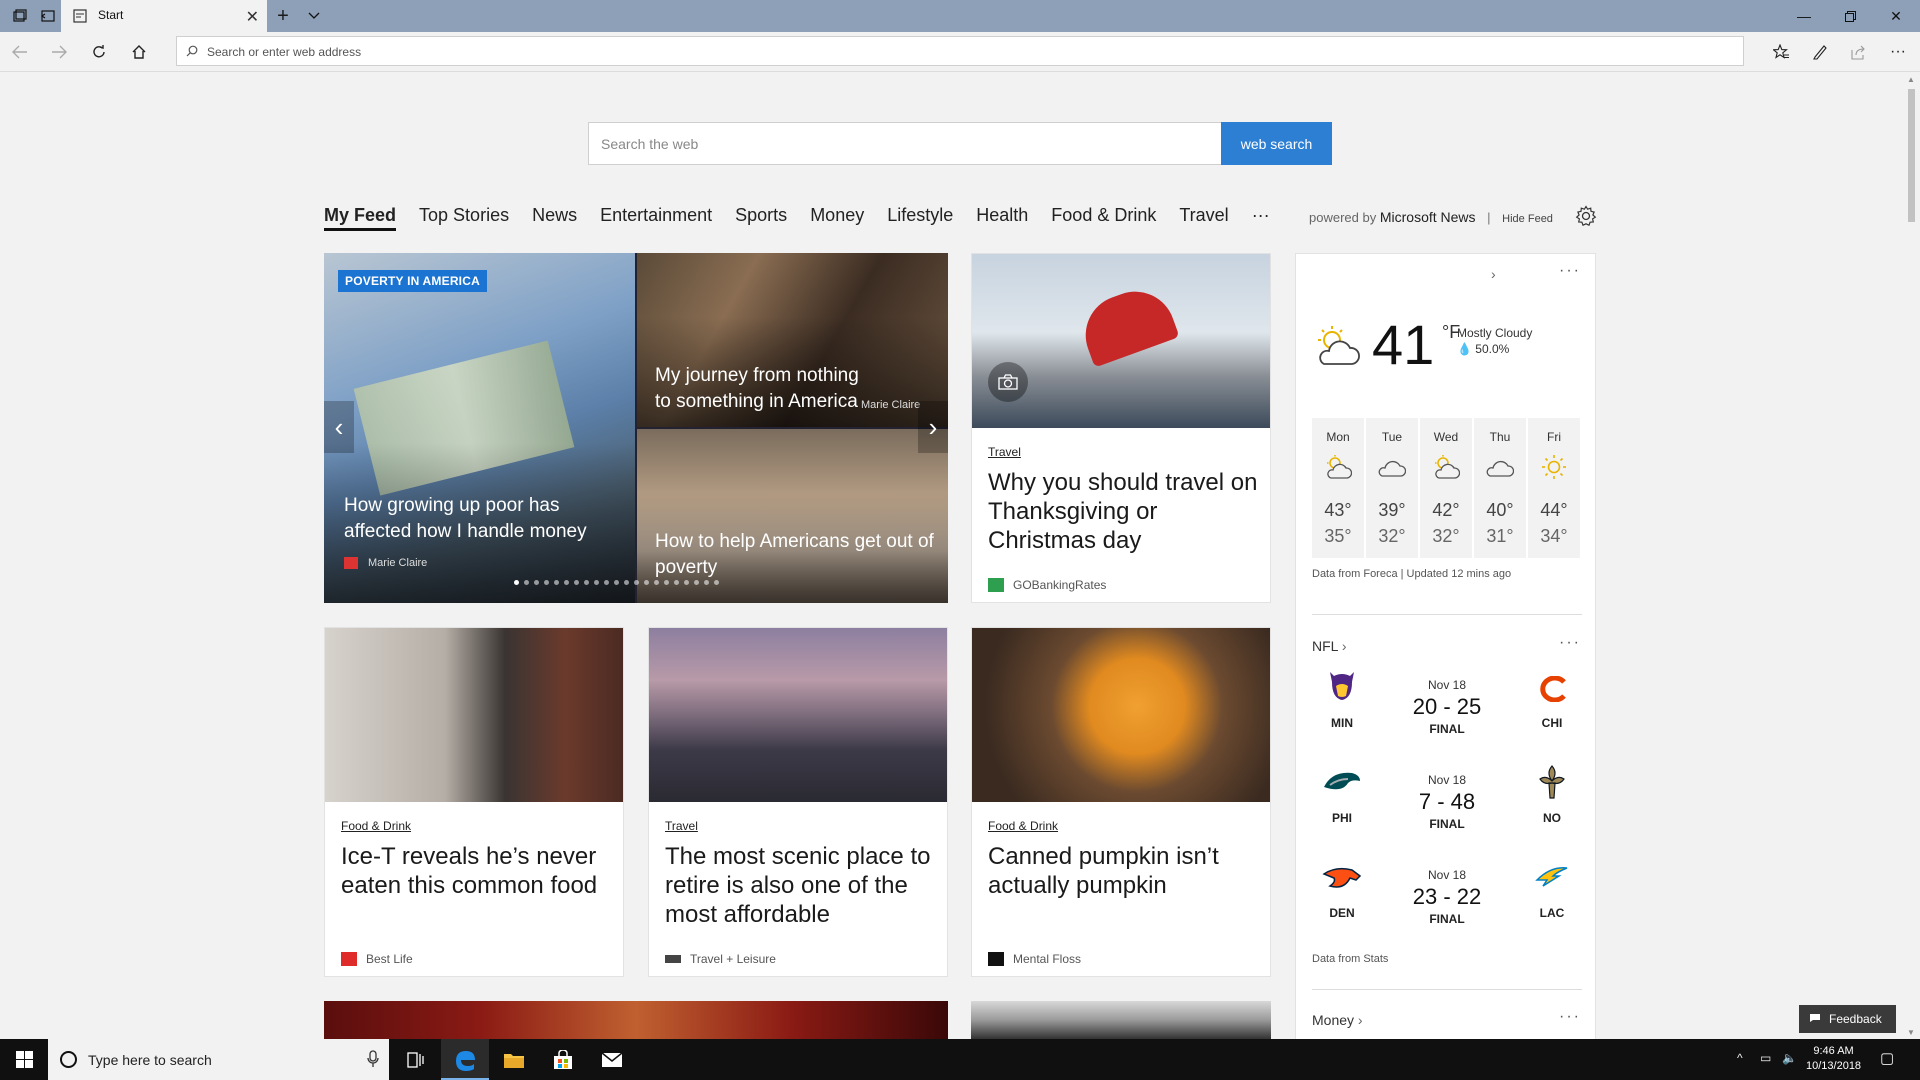  What do you see at coordinates (1911, 79) in the screenshot?
I see `scroll-up-icon: ▲` at bounding box center [1911, 79].